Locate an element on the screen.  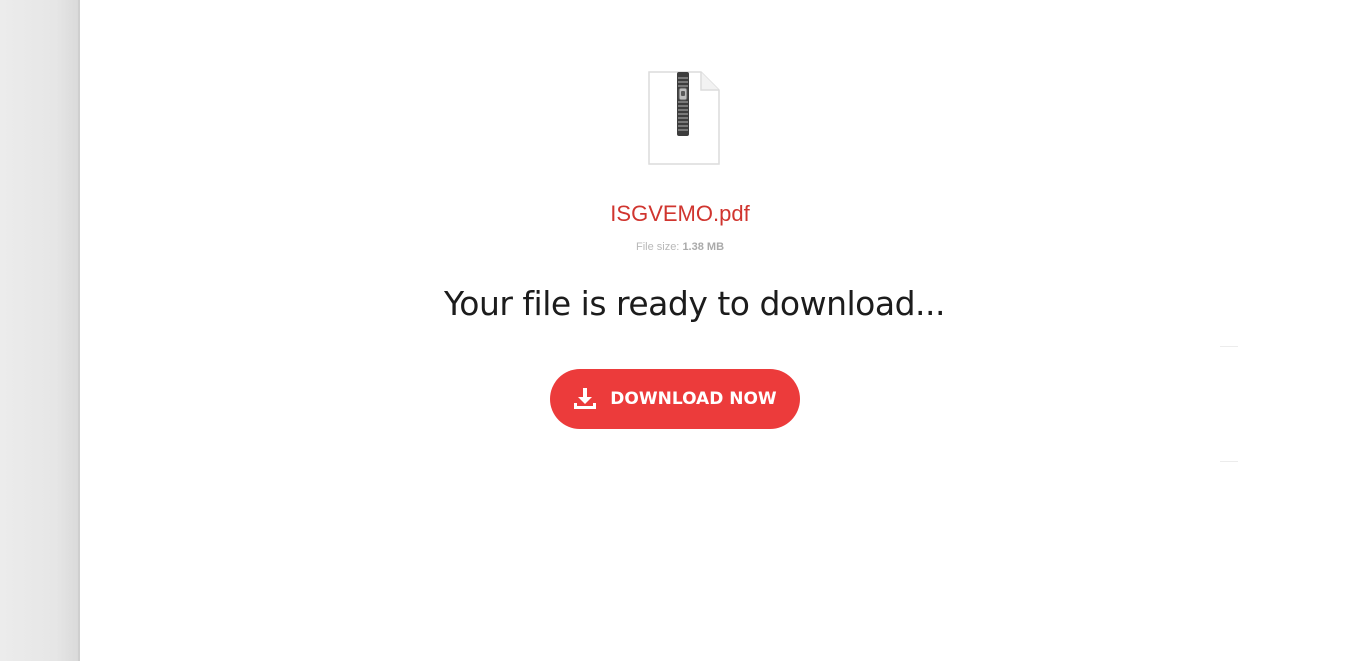
download-now-button: DOWNLOAD NOW is located at coordinates (675, 399).